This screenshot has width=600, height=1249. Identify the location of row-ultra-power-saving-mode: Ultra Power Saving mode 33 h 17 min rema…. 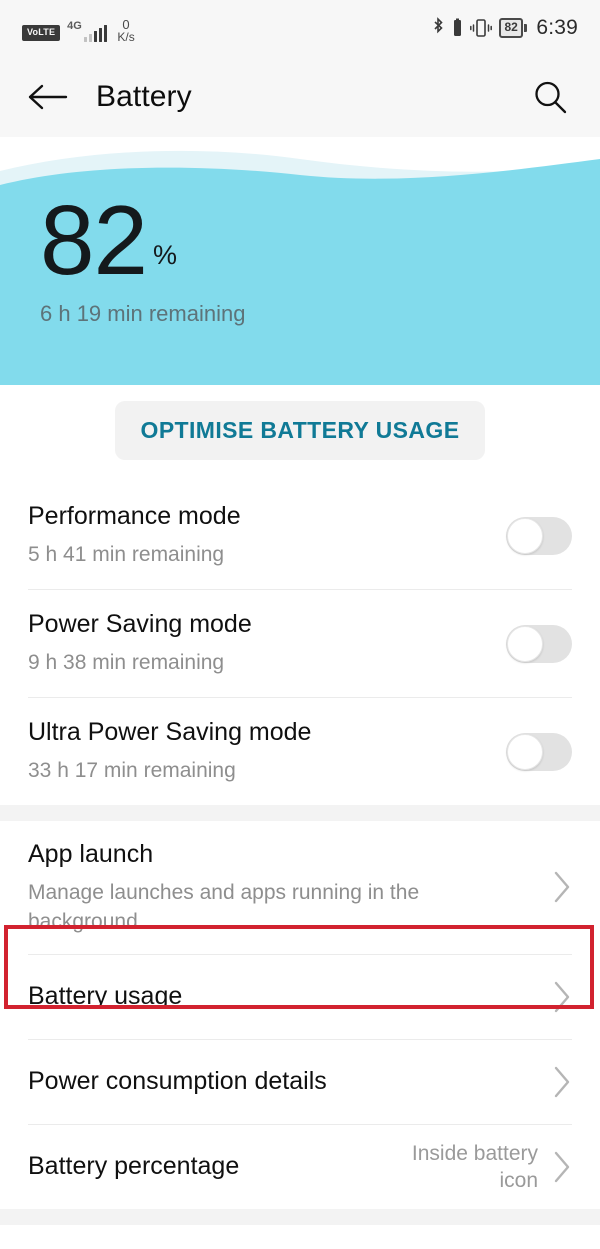
(300, 751).